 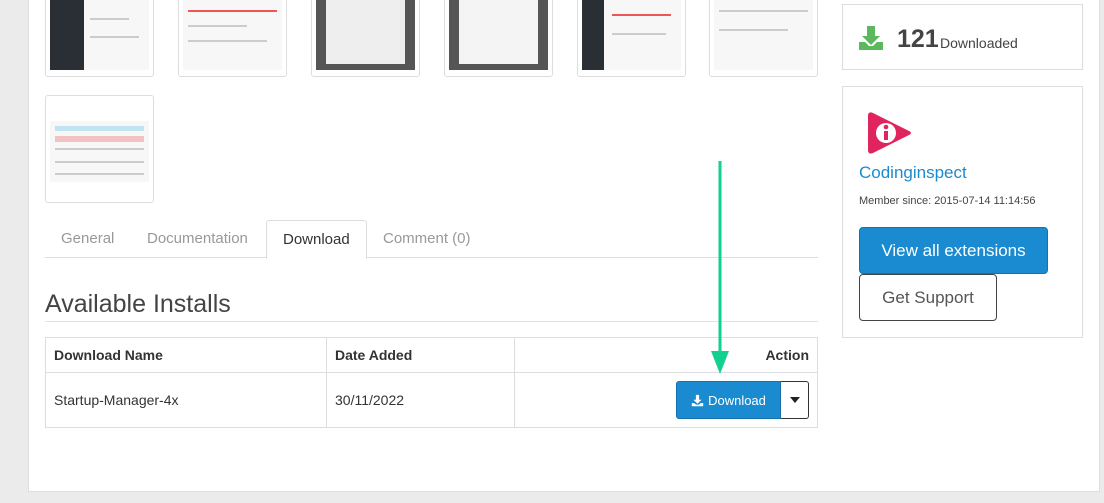 What do you see at coordinates (316, 239) in the screenshot?
I see `tab-download: Download` at bounding box center [316, 239].